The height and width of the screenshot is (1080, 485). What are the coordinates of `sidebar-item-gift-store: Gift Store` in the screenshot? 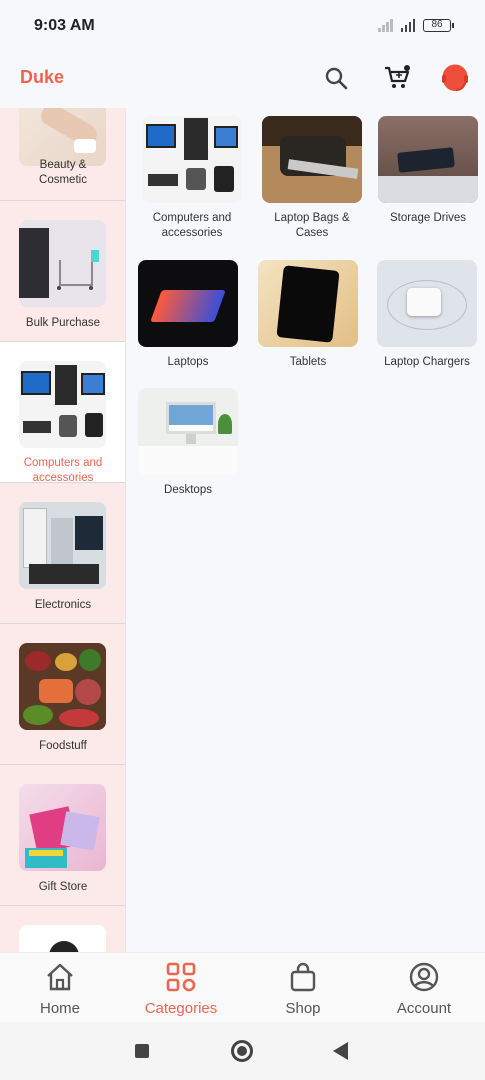 It's located at (62, 835).